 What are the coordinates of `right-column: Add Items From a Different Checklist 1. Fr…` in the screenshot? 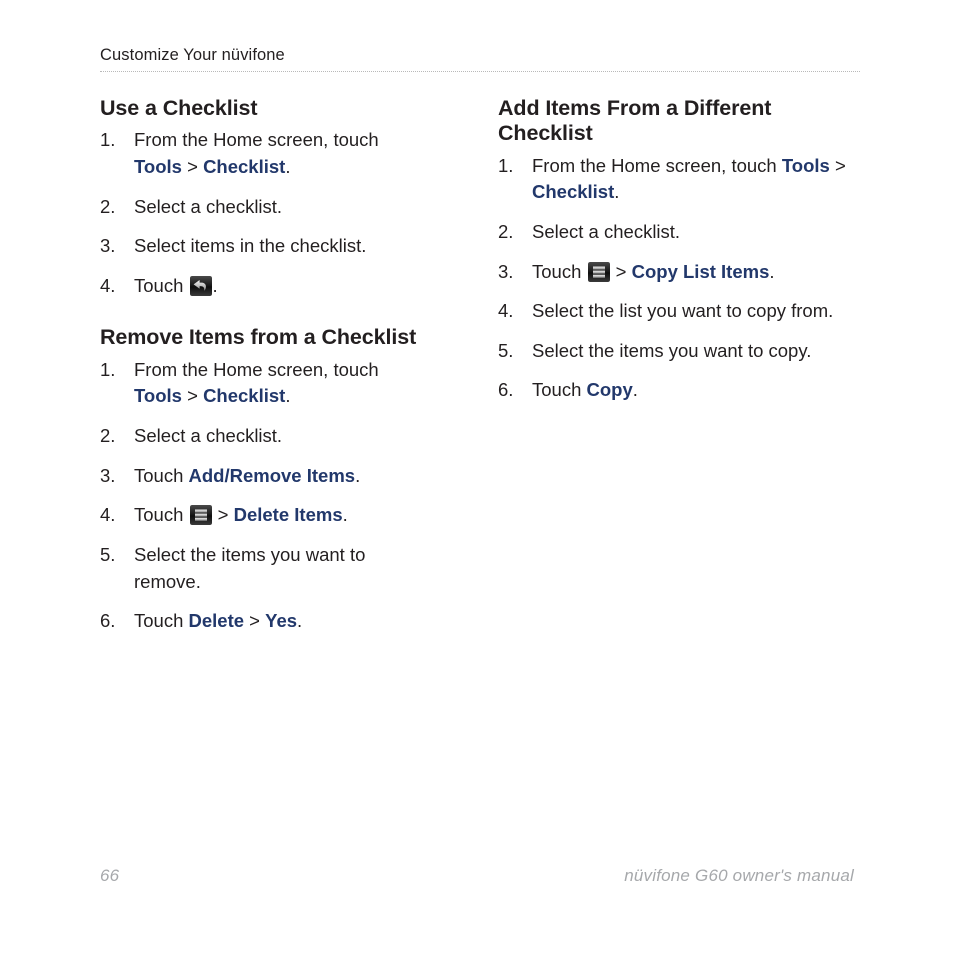 It's located at (676, 250).